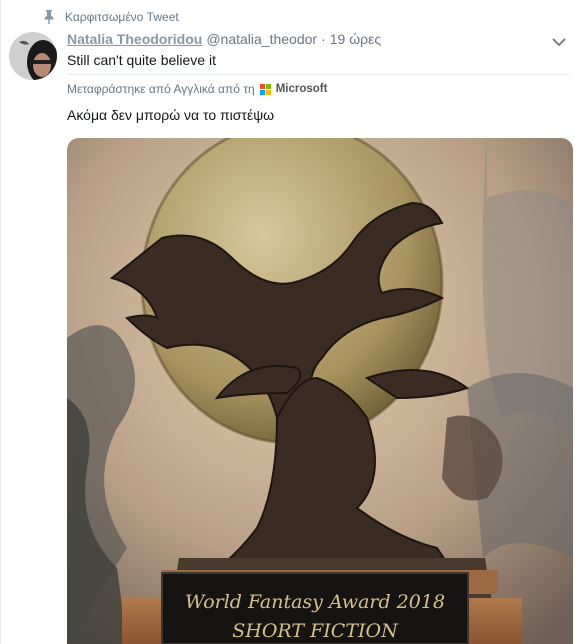  What do you see at coordinates (141, 60) in the screenshot?
I see `tweet-text: Still can't quite believe it` at bounding box center [141, 60].